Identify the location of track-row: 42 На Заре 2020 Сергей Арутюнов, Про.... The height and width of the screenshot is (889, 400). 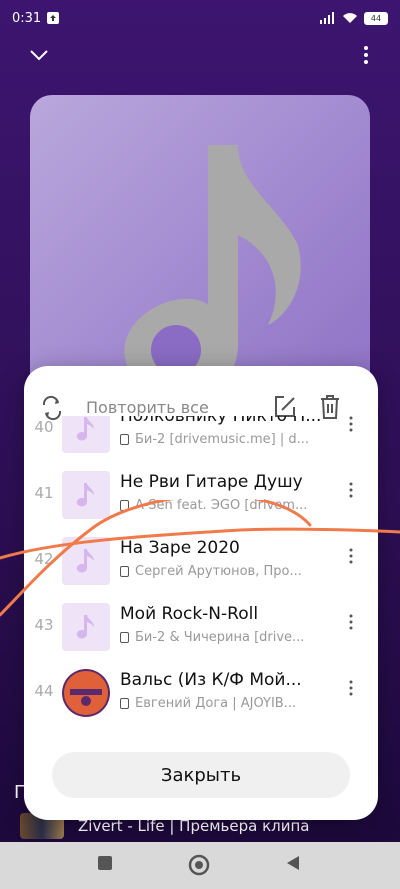
(201, 561).